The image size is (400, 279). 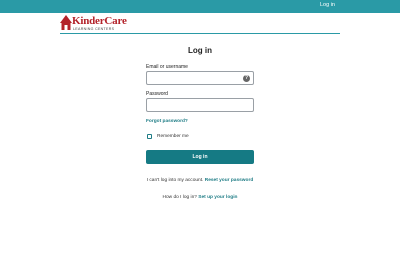 I want to click on kindercare-logo: KinderCare LEARNING CENTERS, so click(x=100, y=24).